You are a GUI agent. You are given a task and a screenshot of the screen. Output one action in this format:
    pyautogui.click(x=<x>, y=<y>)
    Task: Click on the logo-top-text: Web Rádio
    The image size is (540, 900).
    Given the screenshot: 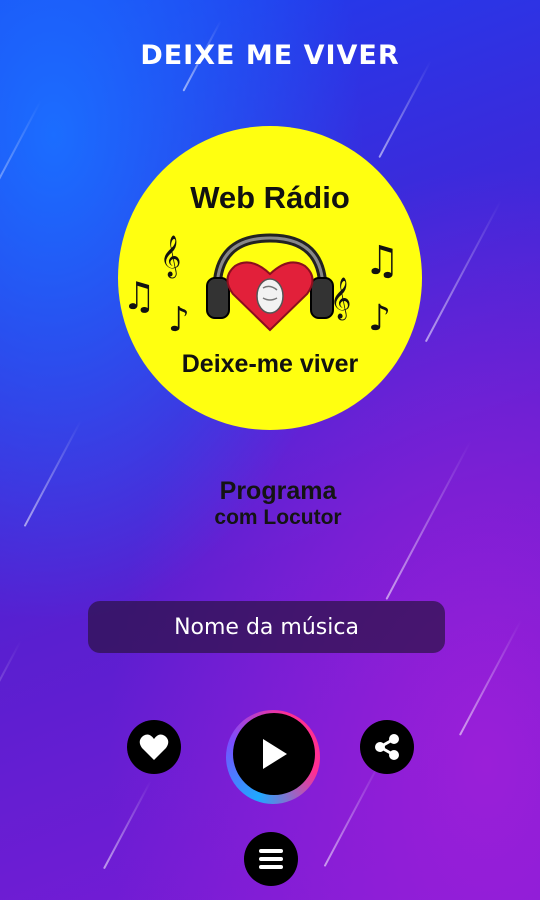 What is the action you would take?
    pyautogui.click(x=270, y=197)
    